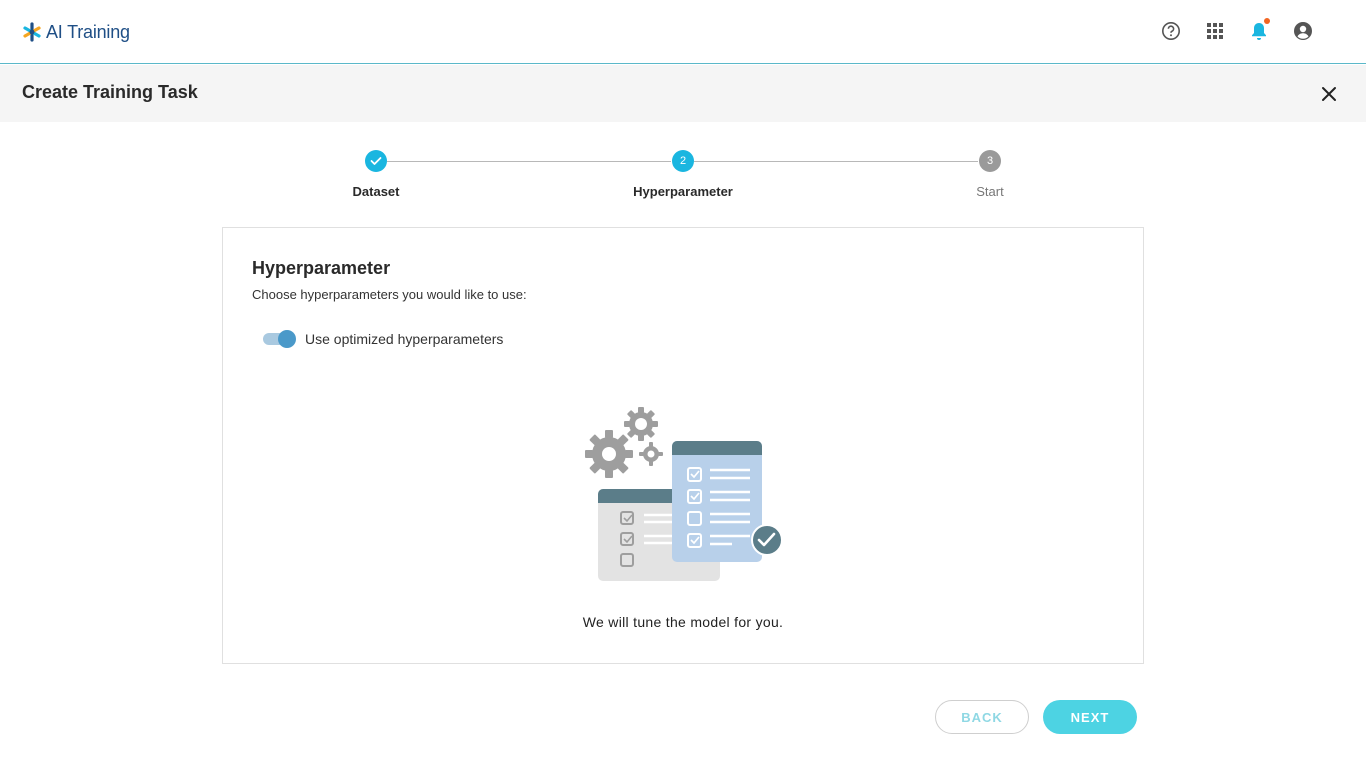 The image size is (1366, 763). Describe the element at coordinates (1267, 21) in the screenshot. I see `notification-dot` at that location.